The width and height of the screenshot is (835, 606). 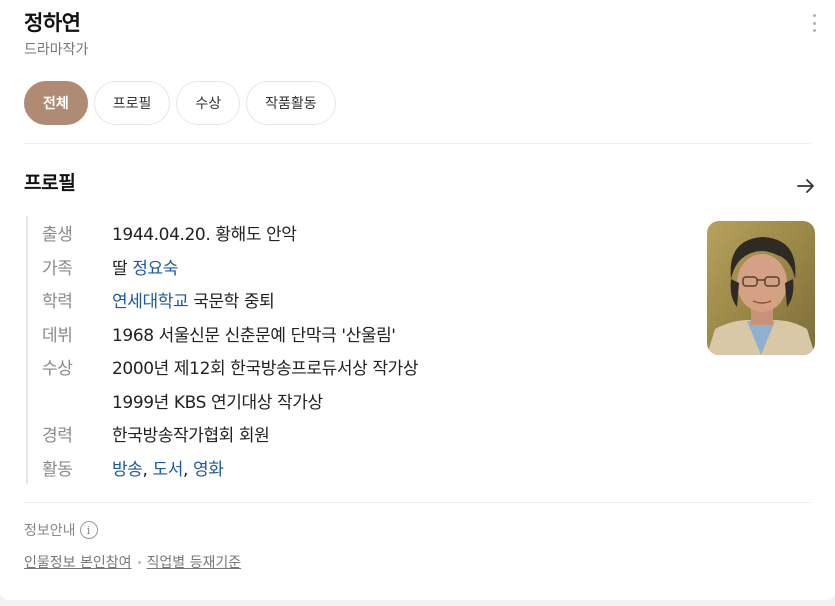 I want to click on info-label: 학력, so click(x=57, y=302).